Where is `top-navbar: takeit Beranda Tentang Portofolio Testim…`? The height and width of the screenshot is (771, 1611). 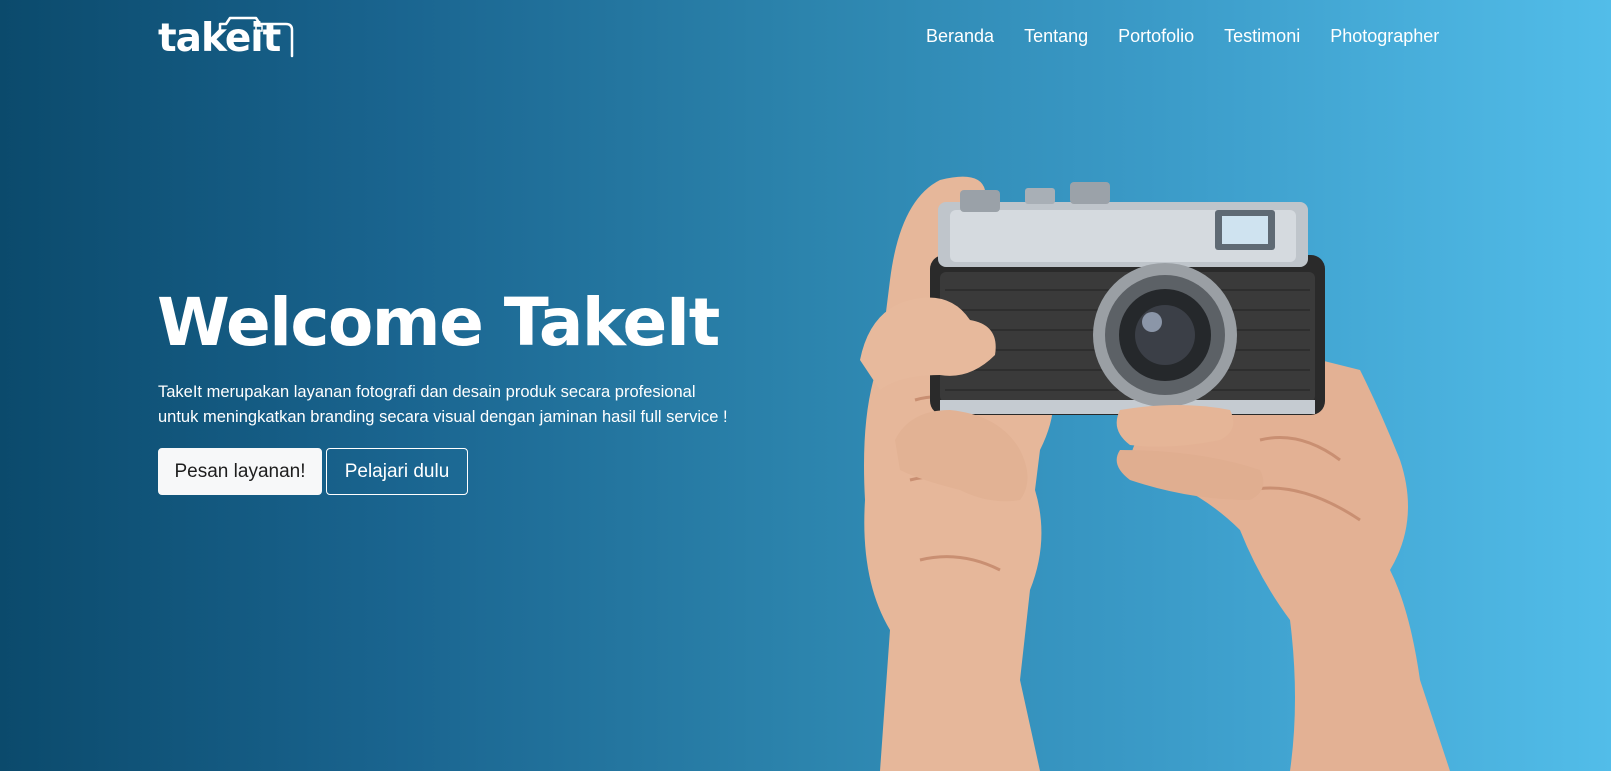
top-navbar: takeit Beranda Tentang Portofolio Testim… is located at coordinates (805, 35).